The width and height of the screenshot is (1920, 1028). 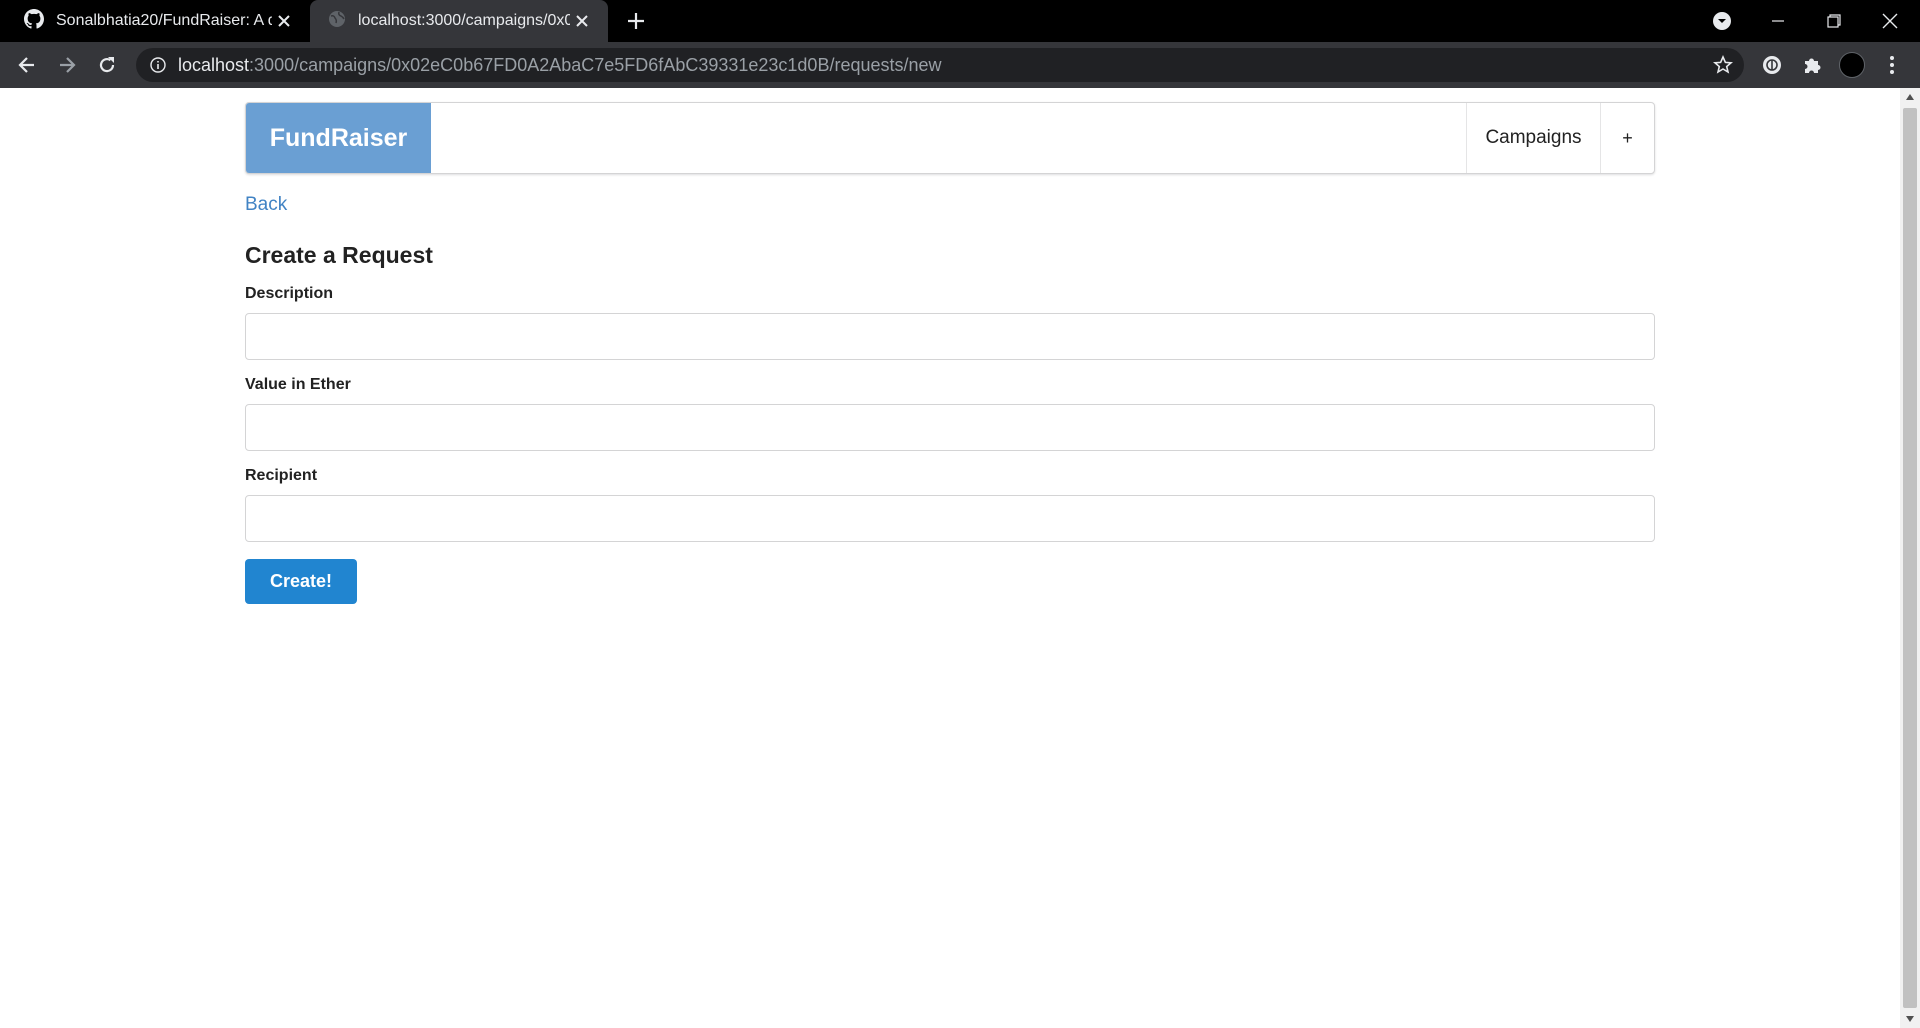 I want to click on plus-icon, so click(x=636, y=21).